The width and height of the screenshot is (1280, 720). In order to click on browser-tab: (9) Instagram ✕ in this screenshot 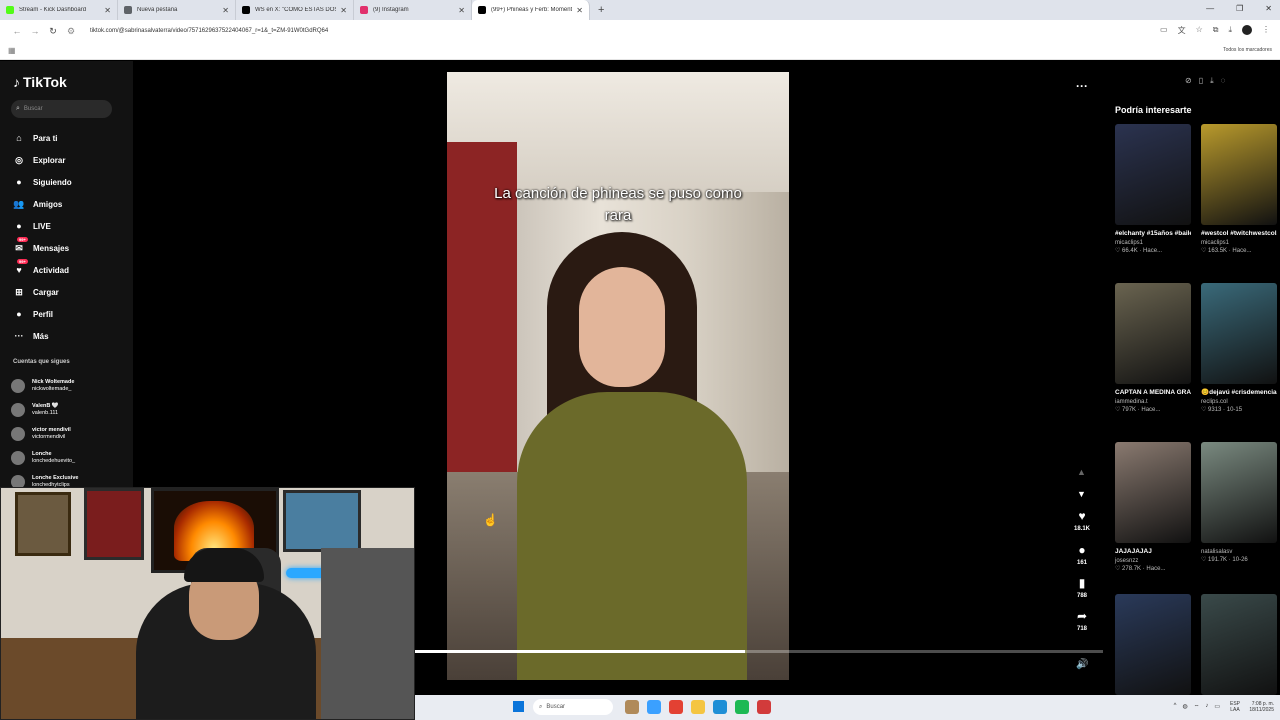, I will do `click(413, 10)`.